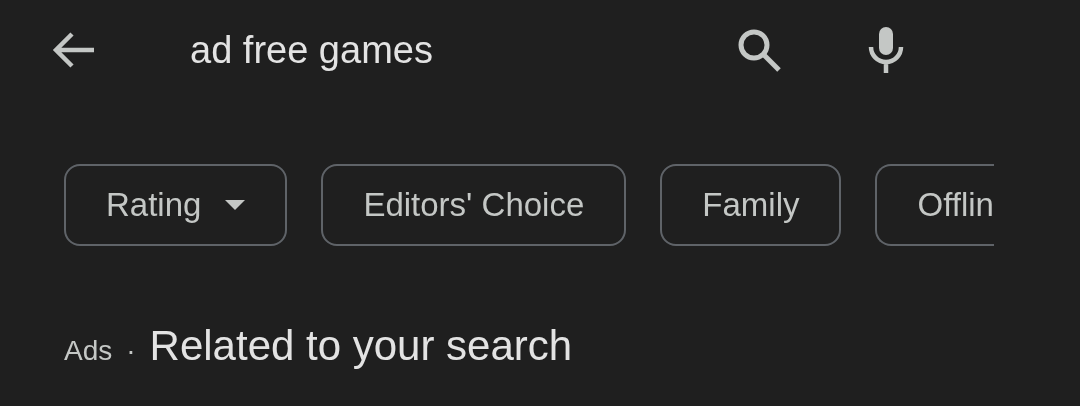 Image resolution: width=1080 pixels, height=406 pixels. What do you see at coordinates (361, 346) in the screenshot?
I see `section-title: Related to your search` at bounding box center [361, 346].